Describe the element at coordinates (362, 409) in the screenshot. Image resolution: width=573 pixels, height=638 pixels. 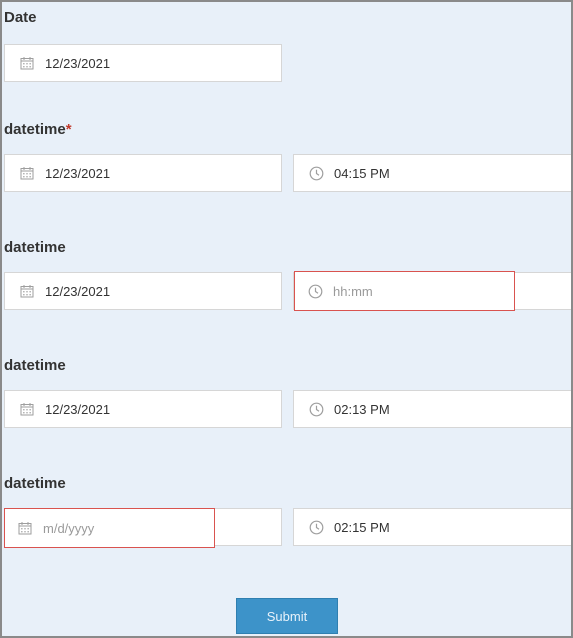
I see `time-value: 02:13 PM` at that location.